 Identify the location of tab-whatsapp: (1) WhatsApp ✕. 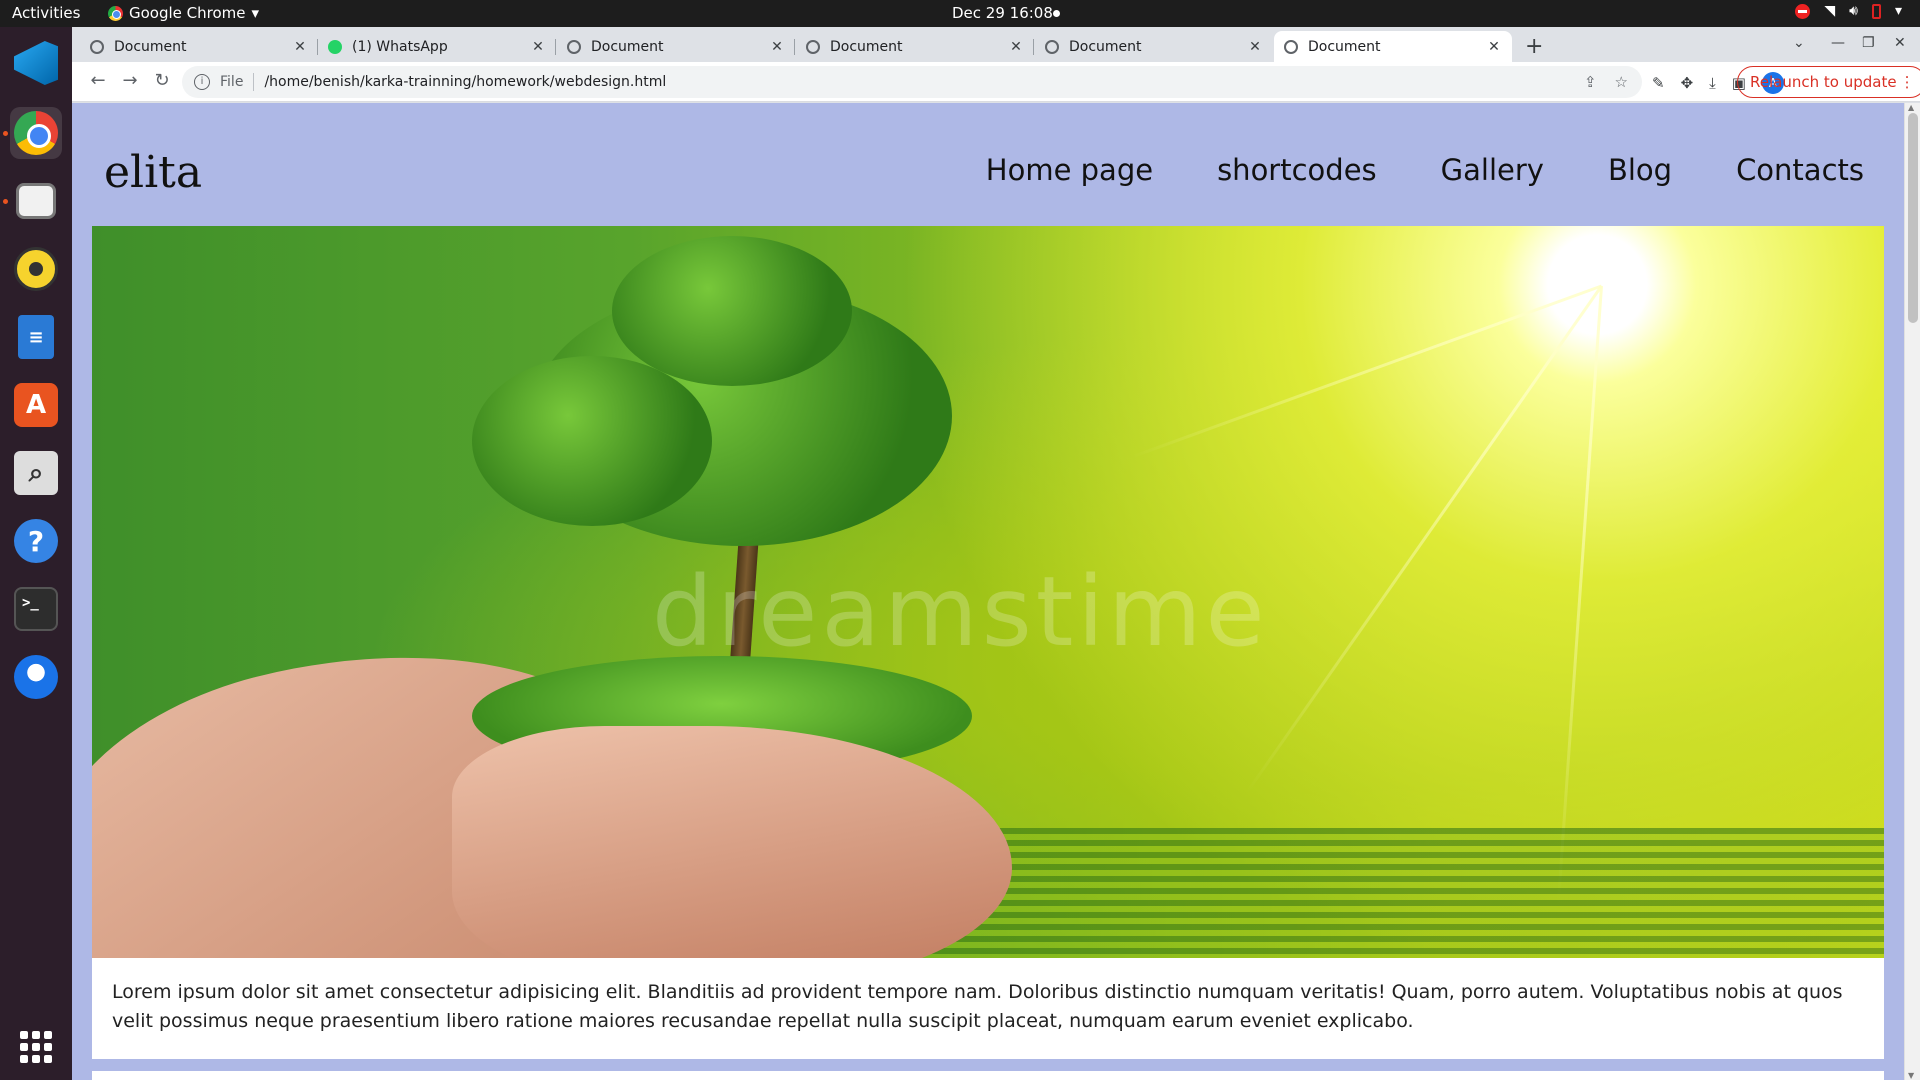
(437, 46).